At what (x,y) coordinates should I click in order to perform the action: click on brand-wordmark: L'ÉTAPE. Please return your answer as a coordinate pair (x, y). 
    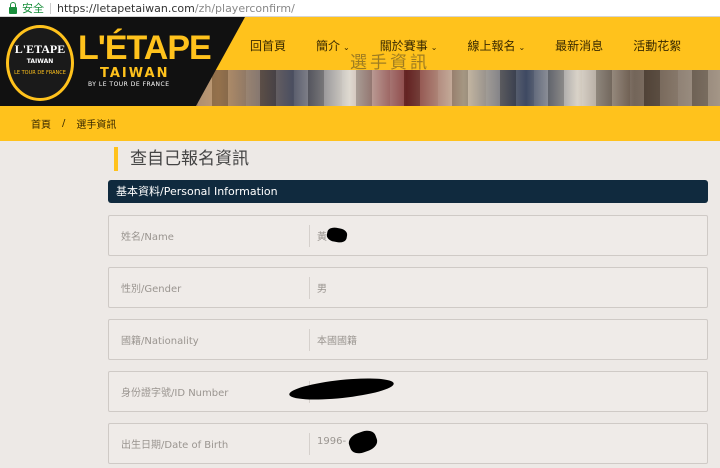
    Looking at the image, I should click on (145, 48).